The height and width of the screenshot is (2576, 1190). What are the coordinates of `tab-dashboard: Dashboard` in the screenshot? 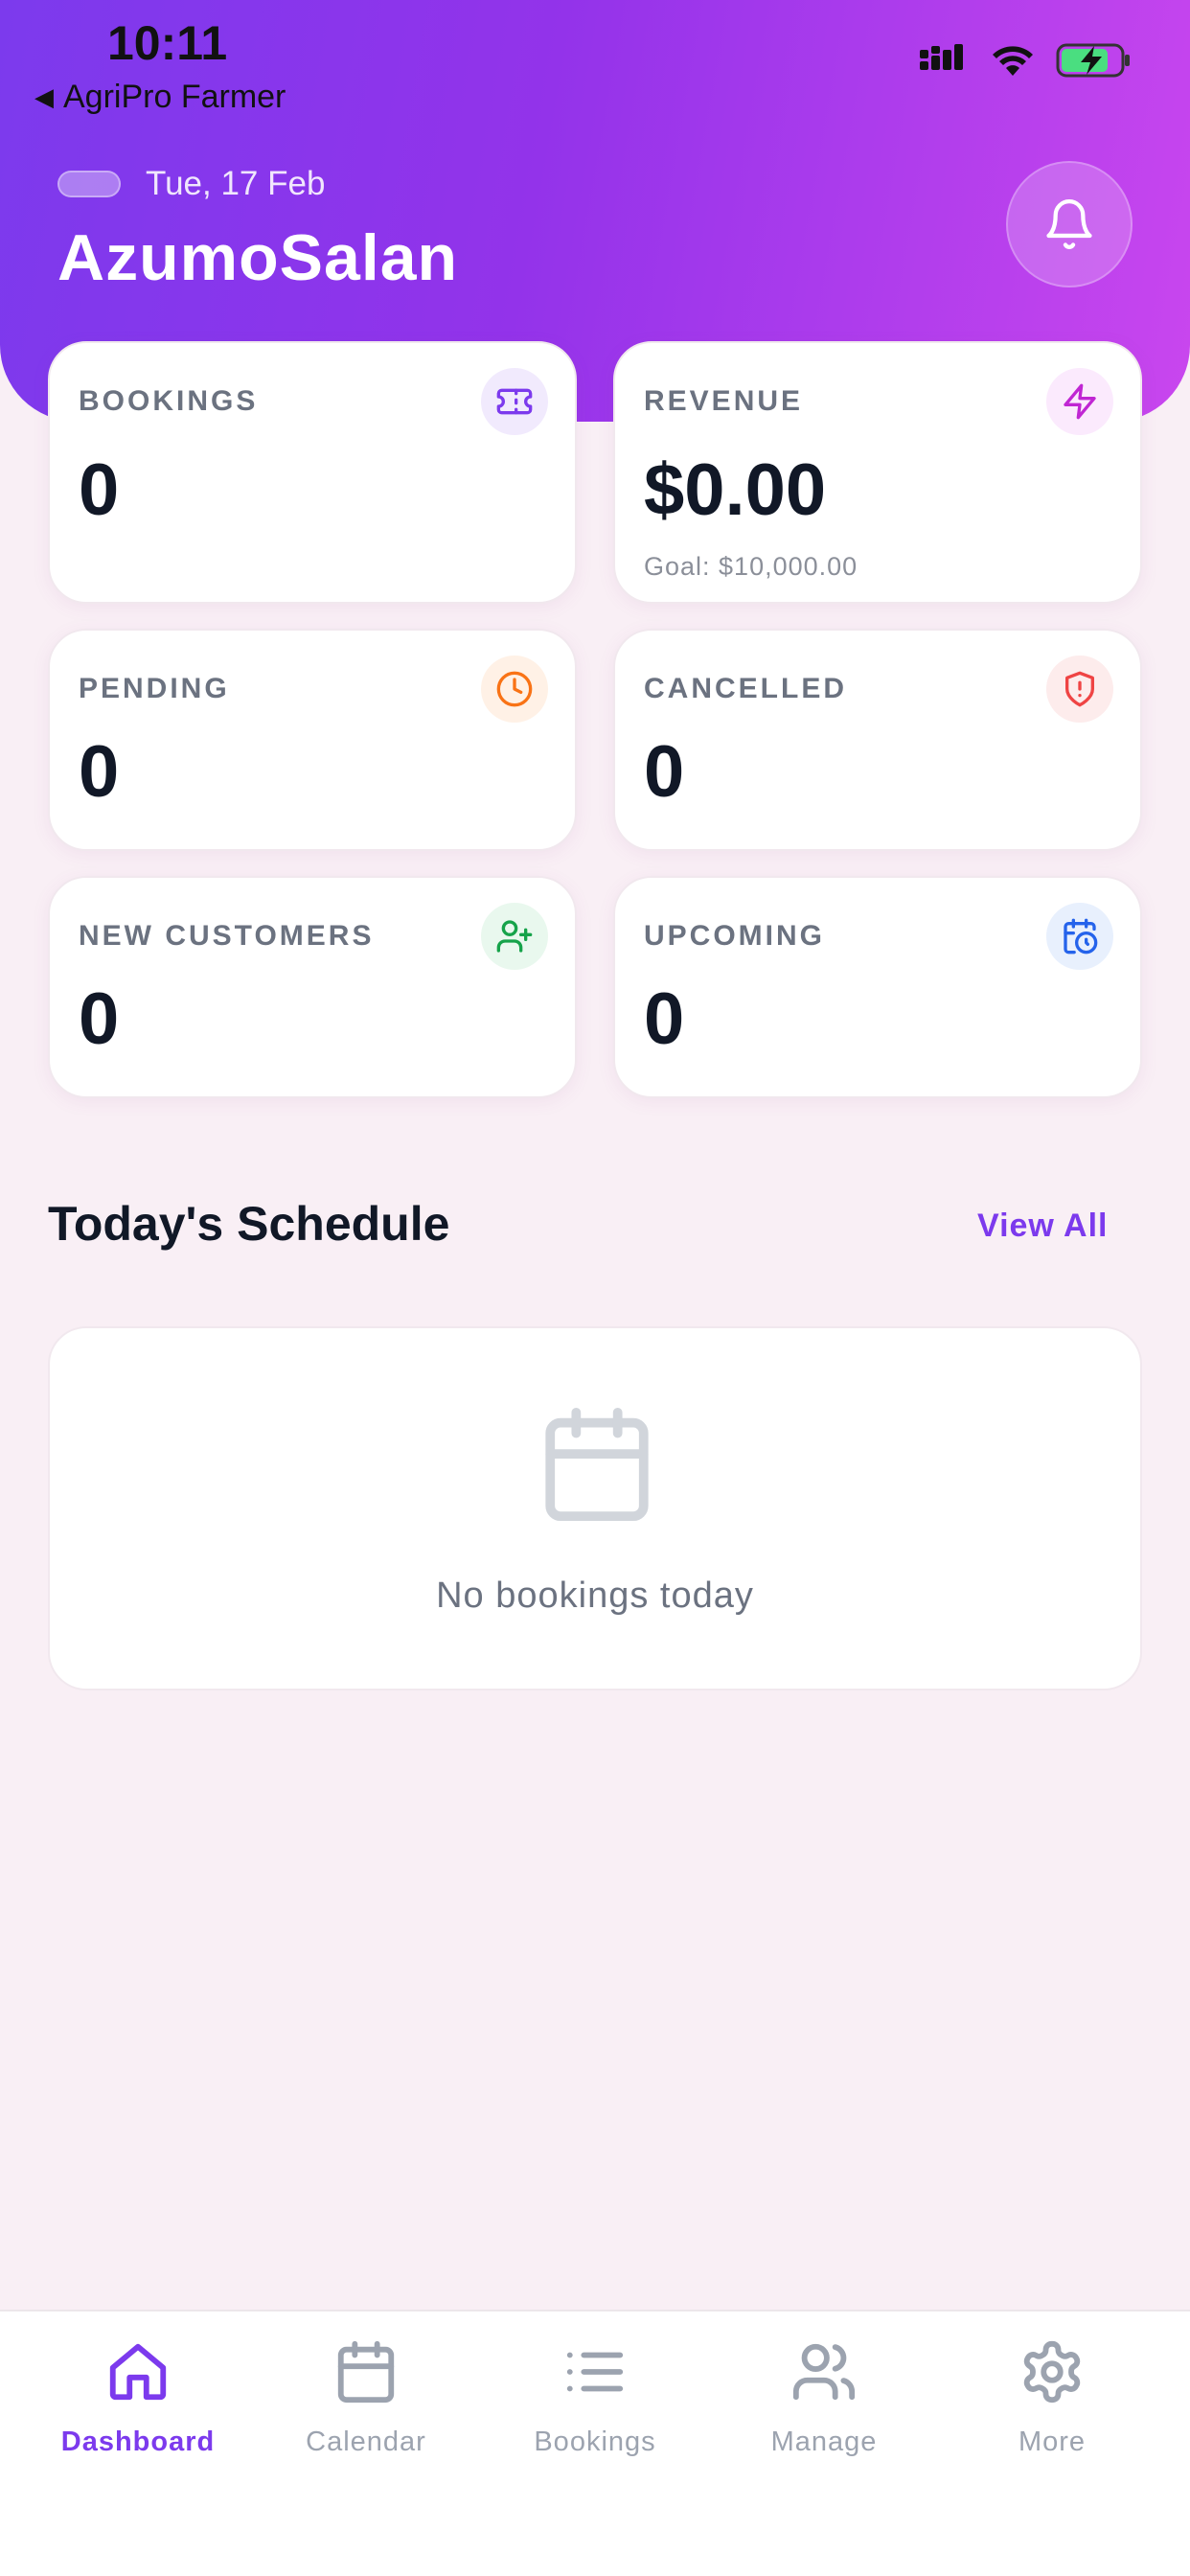 It's located at (138, 2398).